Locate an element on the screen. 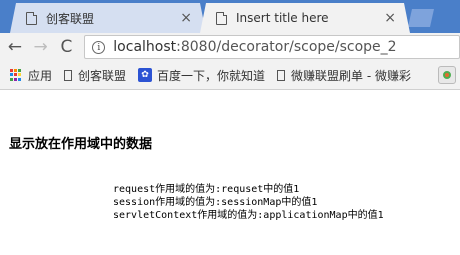 Image resolution: width=460 pixels, height=255 pixels. tab-chuangke: 创客联盟 × is located at coordinates (108, 18).